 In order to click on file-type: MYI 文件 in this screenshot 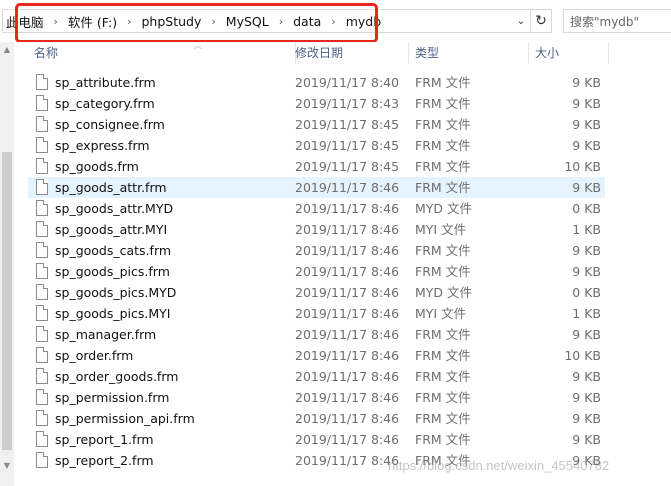, I will do `click(441, 229)`.